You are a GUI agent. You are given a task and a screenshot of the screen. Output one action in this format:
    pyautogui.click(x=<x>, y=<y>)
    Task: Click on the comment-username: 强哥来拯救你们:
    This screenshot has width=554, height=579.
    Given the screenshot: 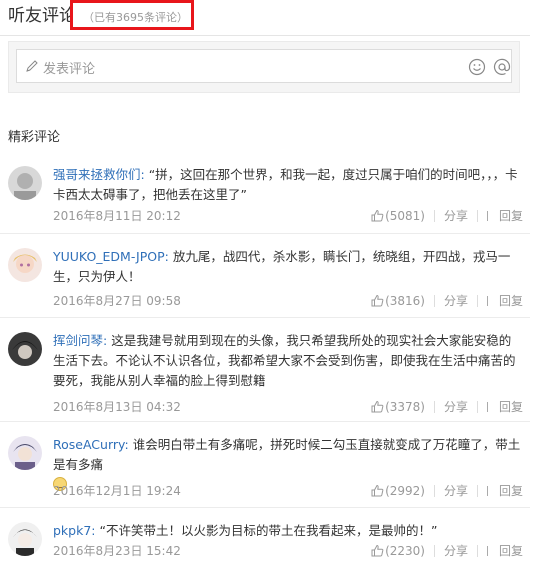 What is the action you would take?
    pyautogui.click(x=99, y=174)
    